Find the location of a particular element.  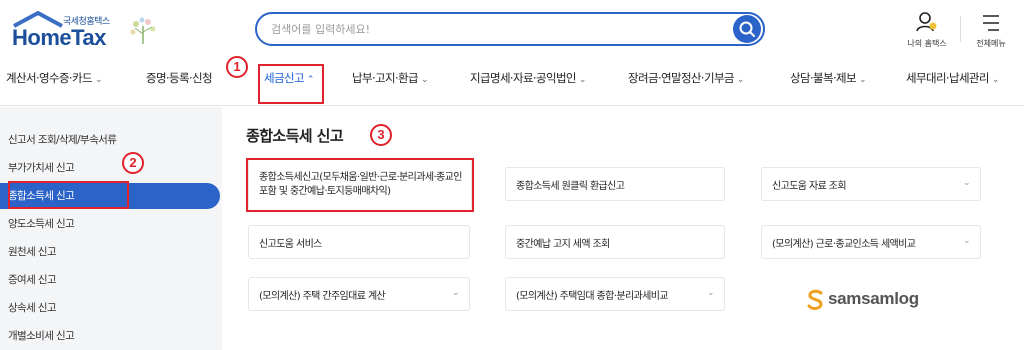

plant-decoration-icon is located at coordinates (143, 30).